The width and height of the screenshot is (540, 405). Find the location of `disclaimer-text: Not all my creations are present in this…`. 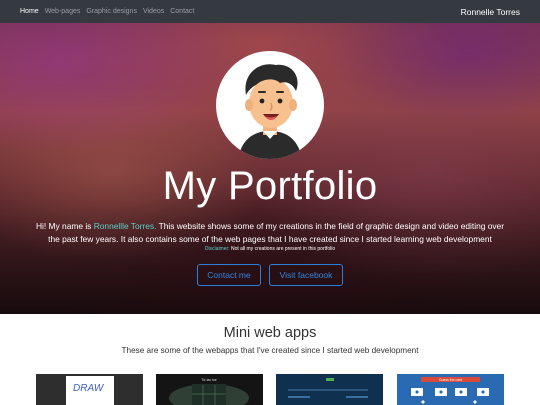

disclaimer-text: Not all my creations are present in this… is located at coordinates (282, 249).